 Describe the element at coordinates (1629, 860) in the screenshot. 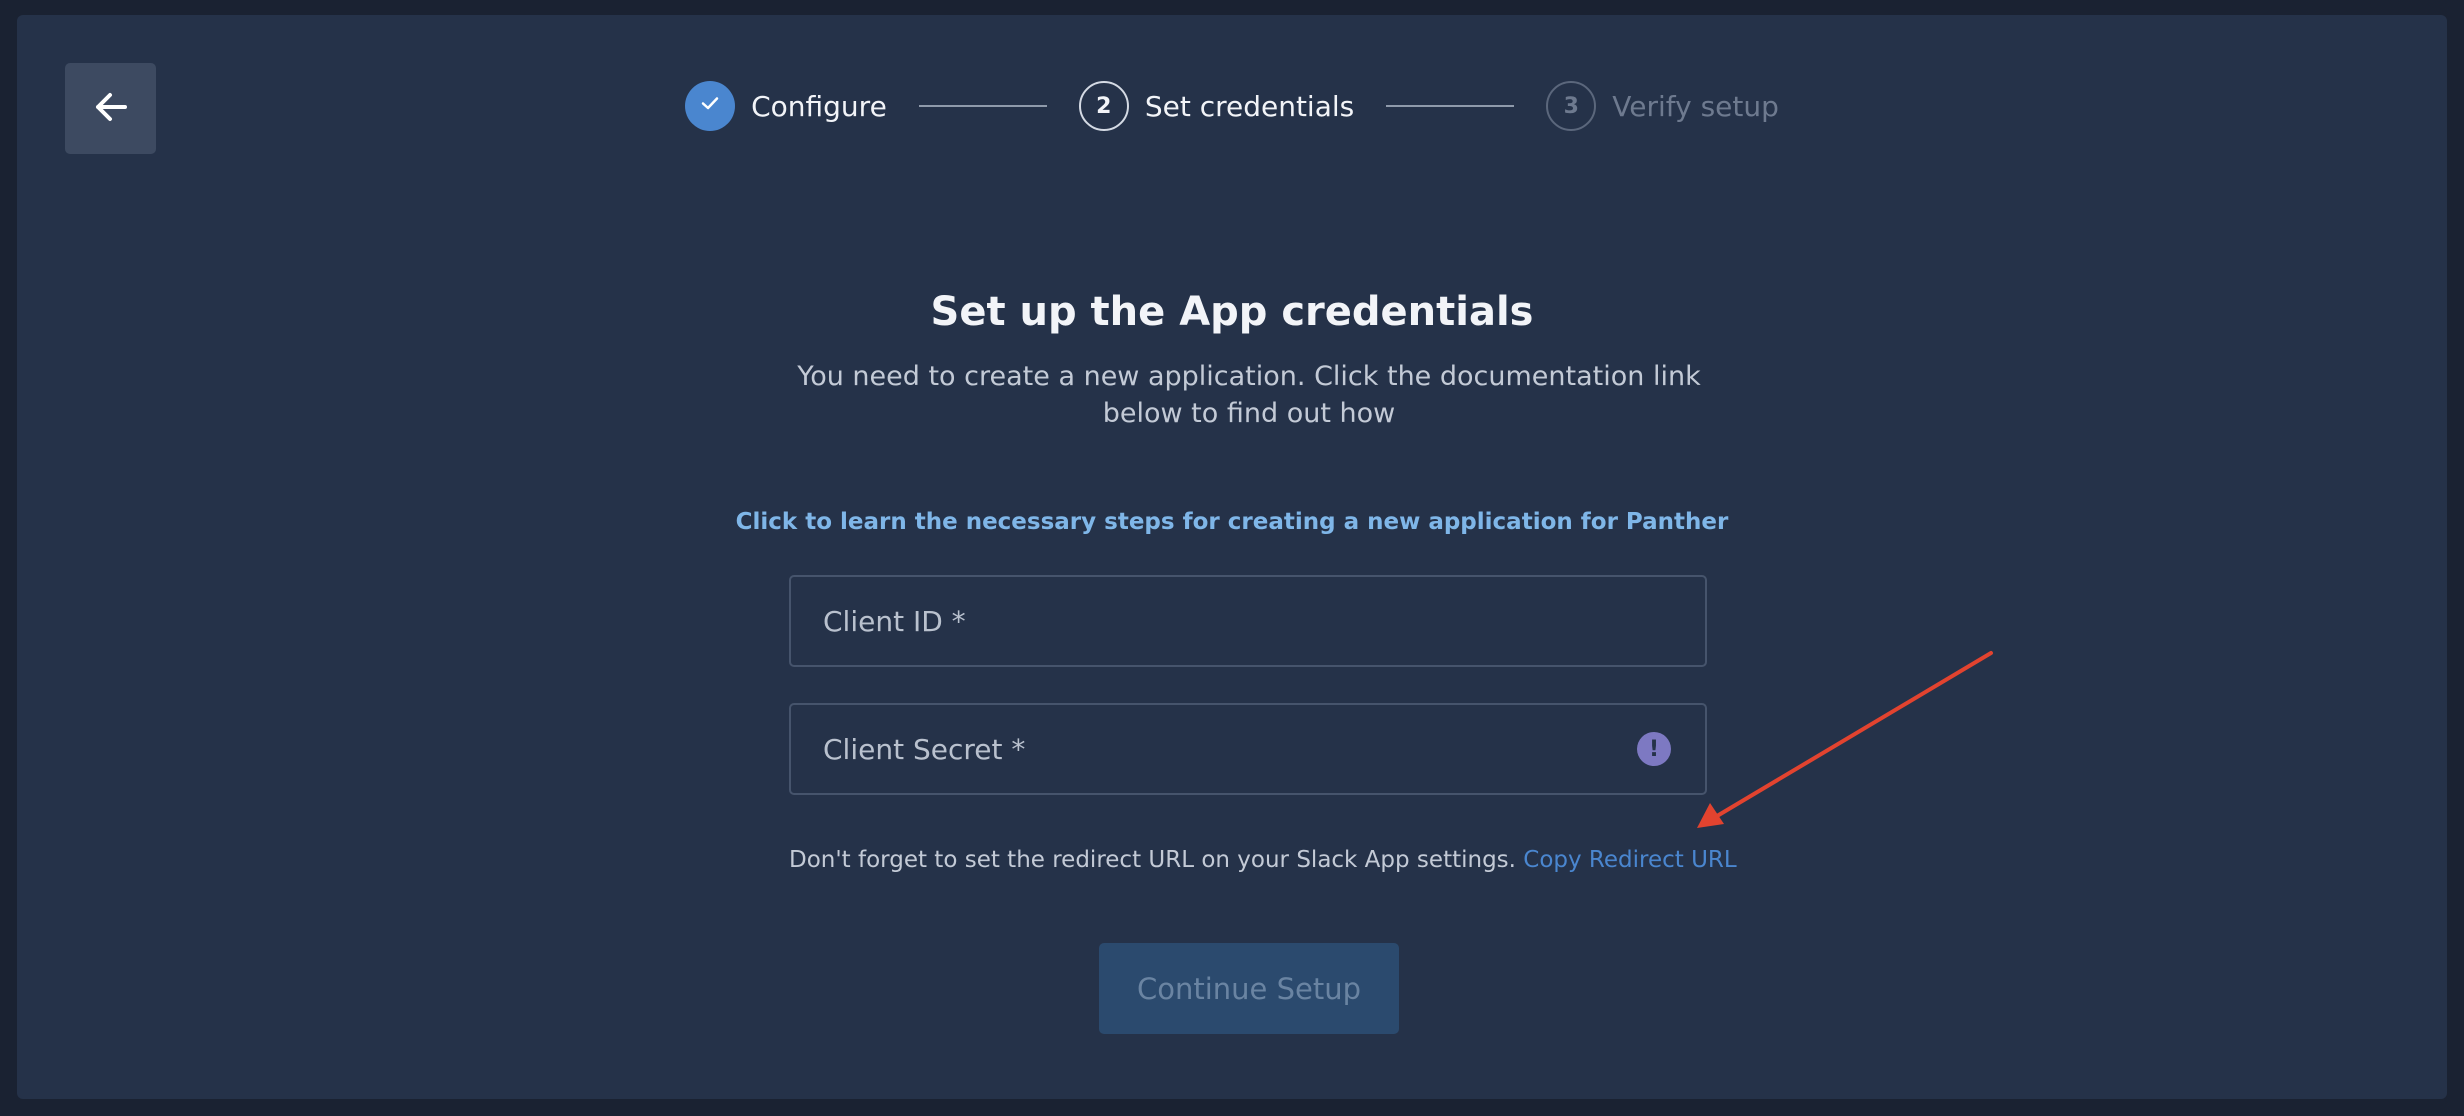

I see `copy-redirect-url-link: Copy Redirect URL` at that location.